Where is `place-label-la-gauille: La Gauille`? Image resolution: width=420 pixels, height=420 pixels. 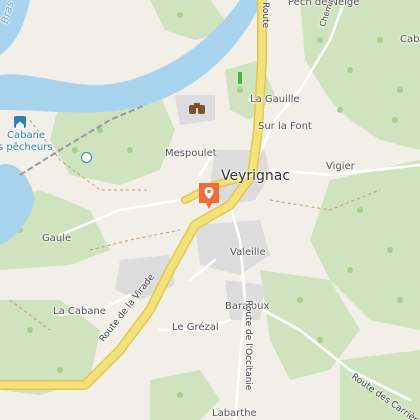 place-label-la-gauille: La Gauille is located at coordinates (275, 99).